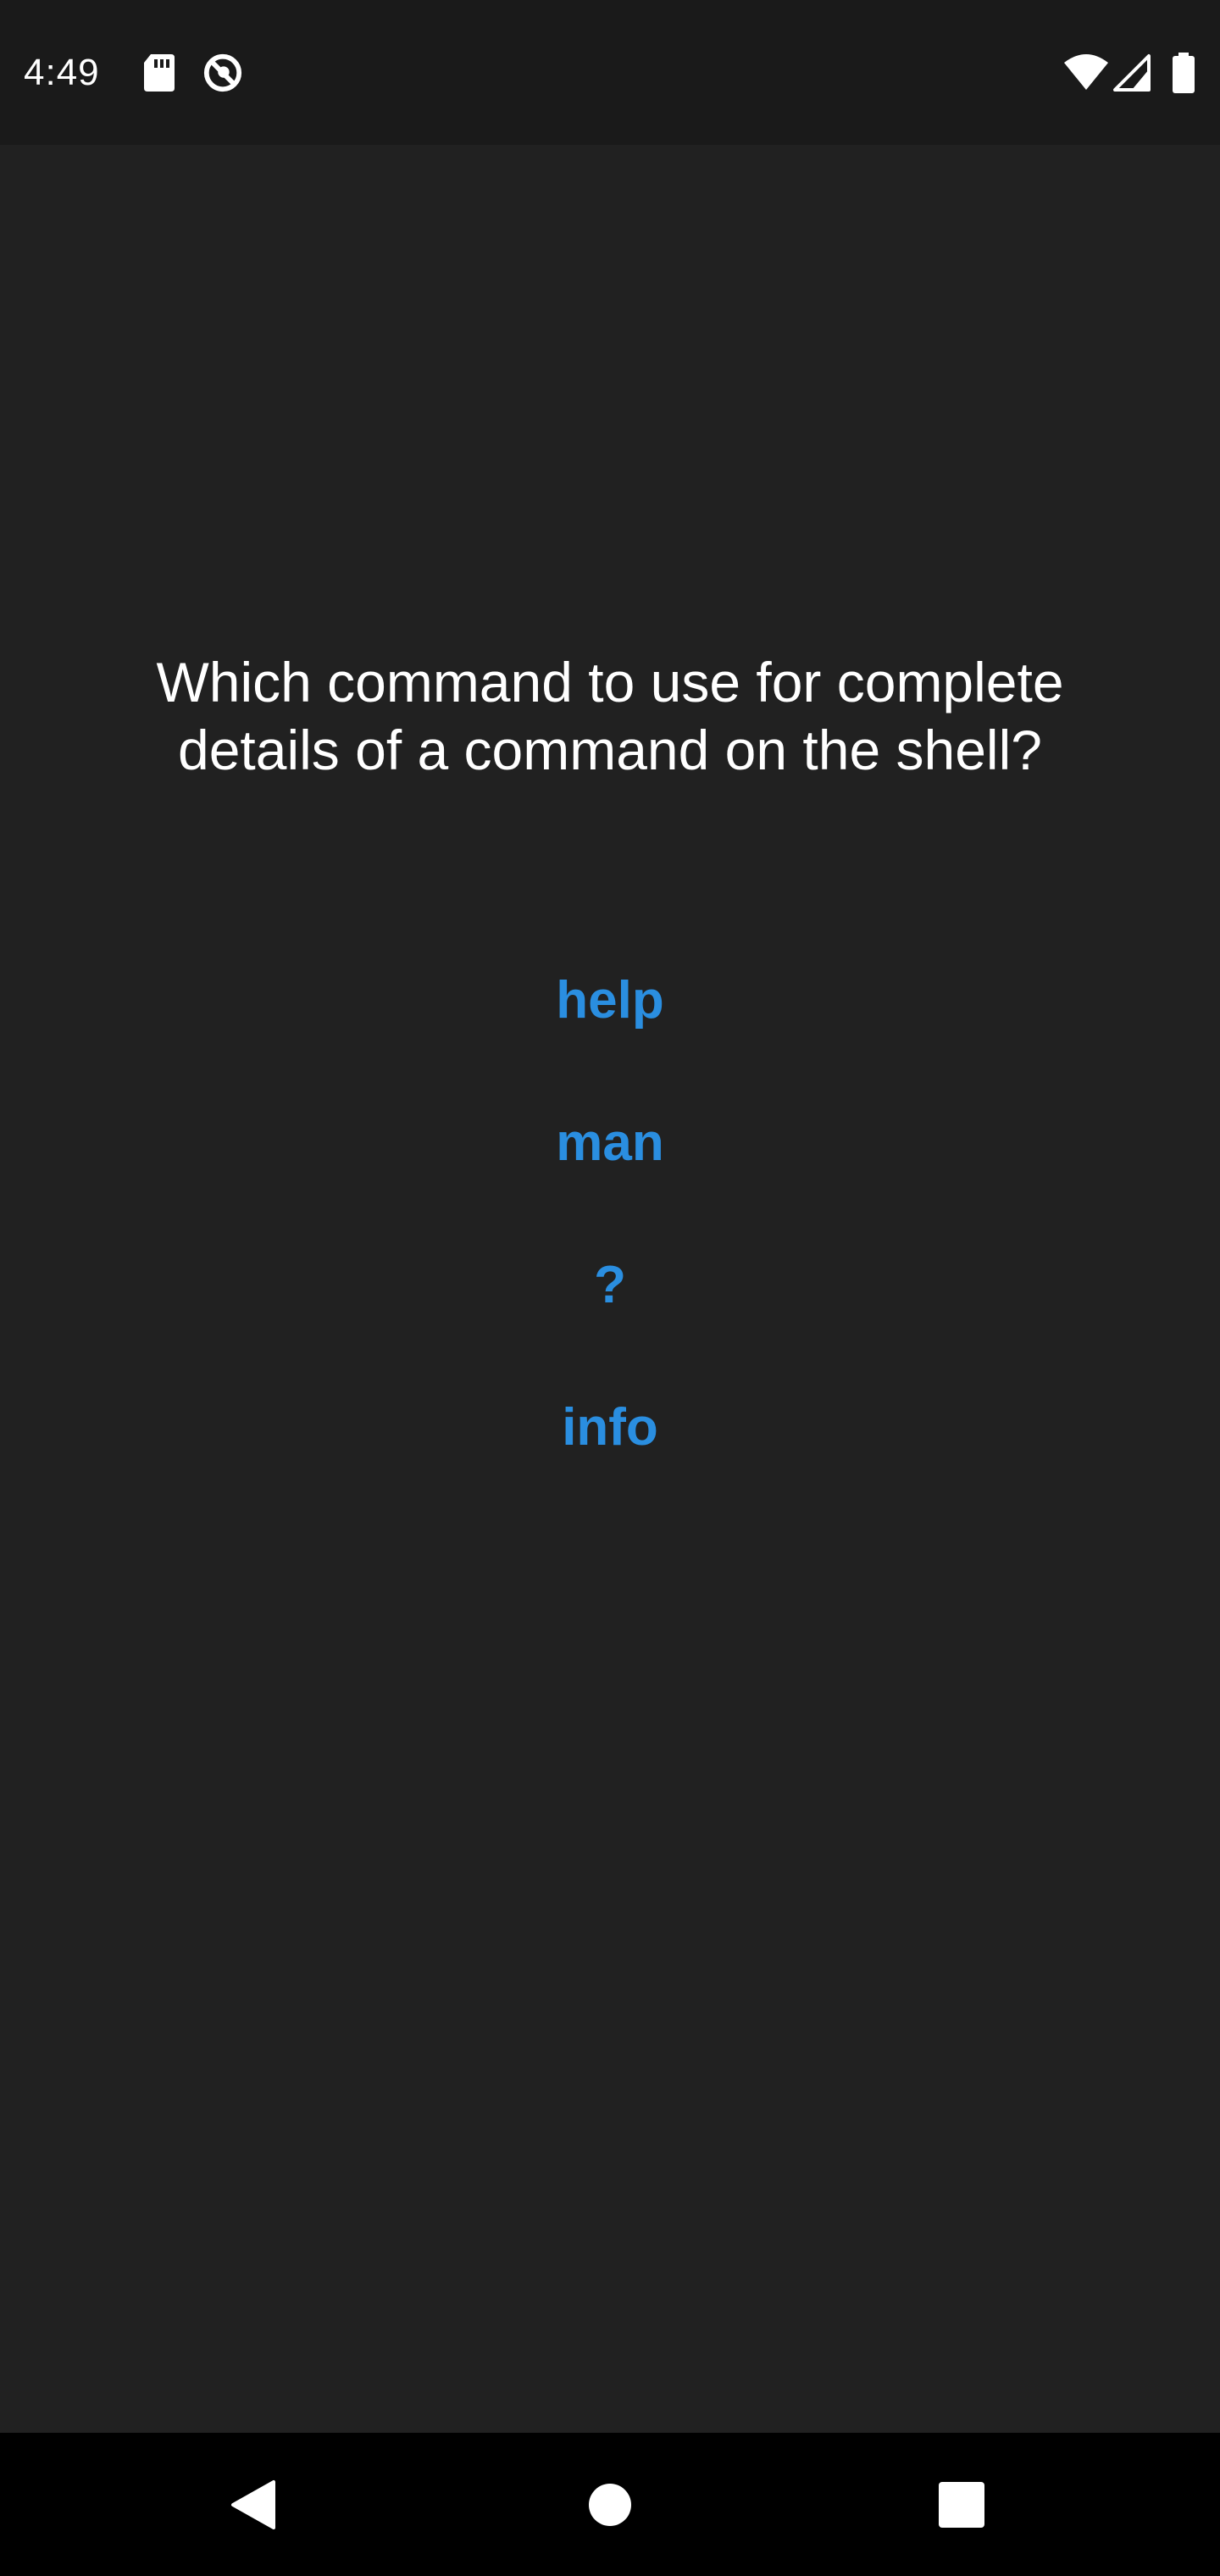  What do you see at coordinates (62, 72) in the screenshot?
I see `status-time: 4:49` at bounding box center [62, 72].